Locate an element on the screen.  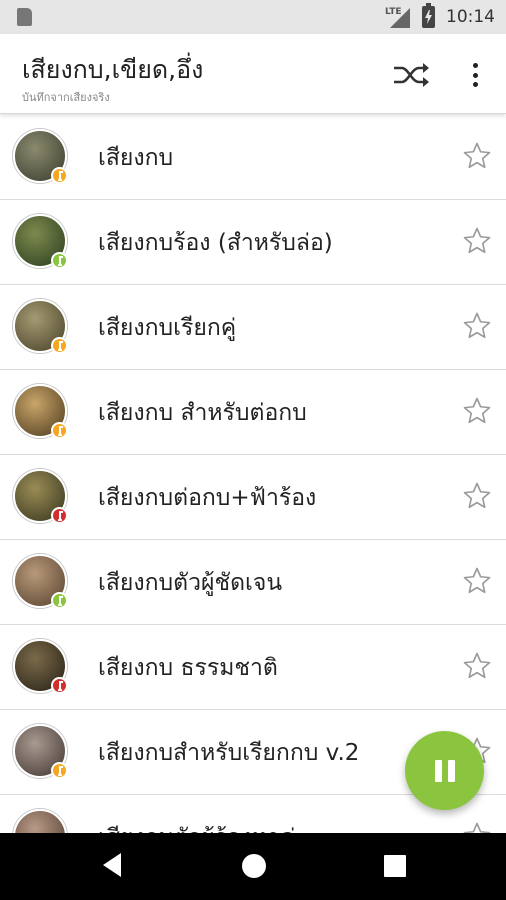
sound-list-item: เสียงกบเรียกคู่ is located at coordinates (253, 327).